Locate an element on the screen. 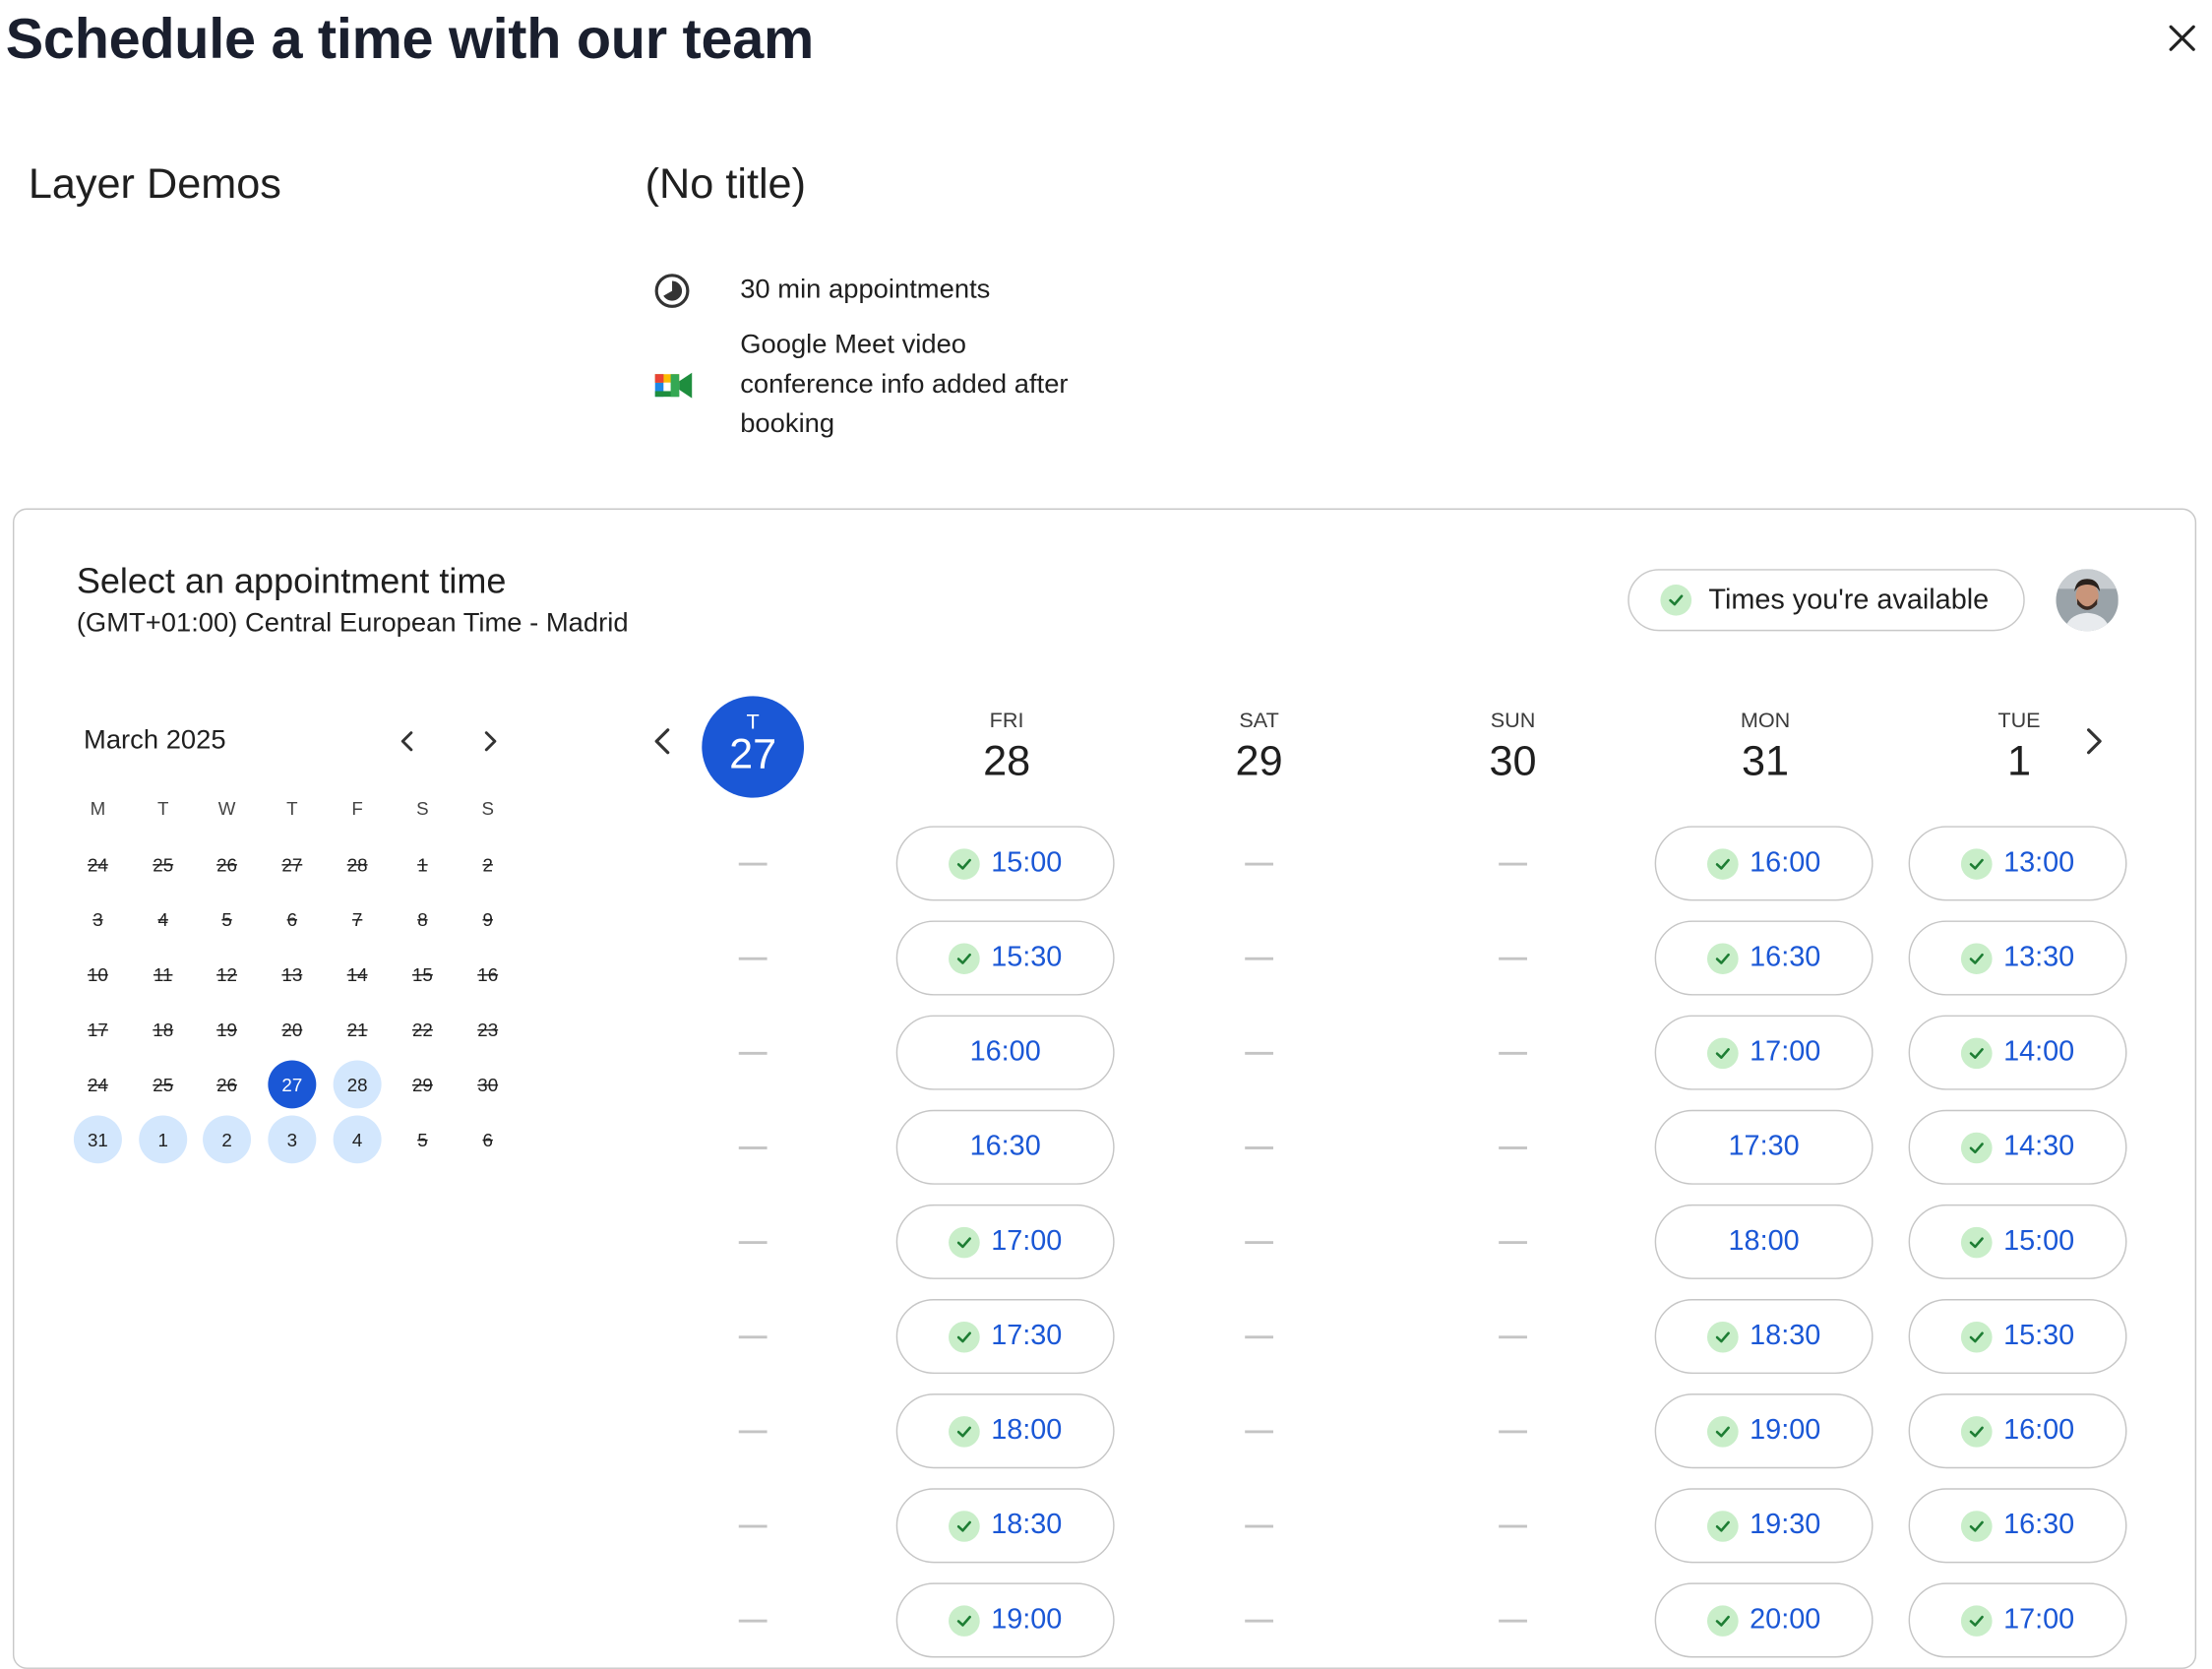 The height and width of the screenshot is (1669, 2212). today-num: 27 is located at coordinates (753, 755).